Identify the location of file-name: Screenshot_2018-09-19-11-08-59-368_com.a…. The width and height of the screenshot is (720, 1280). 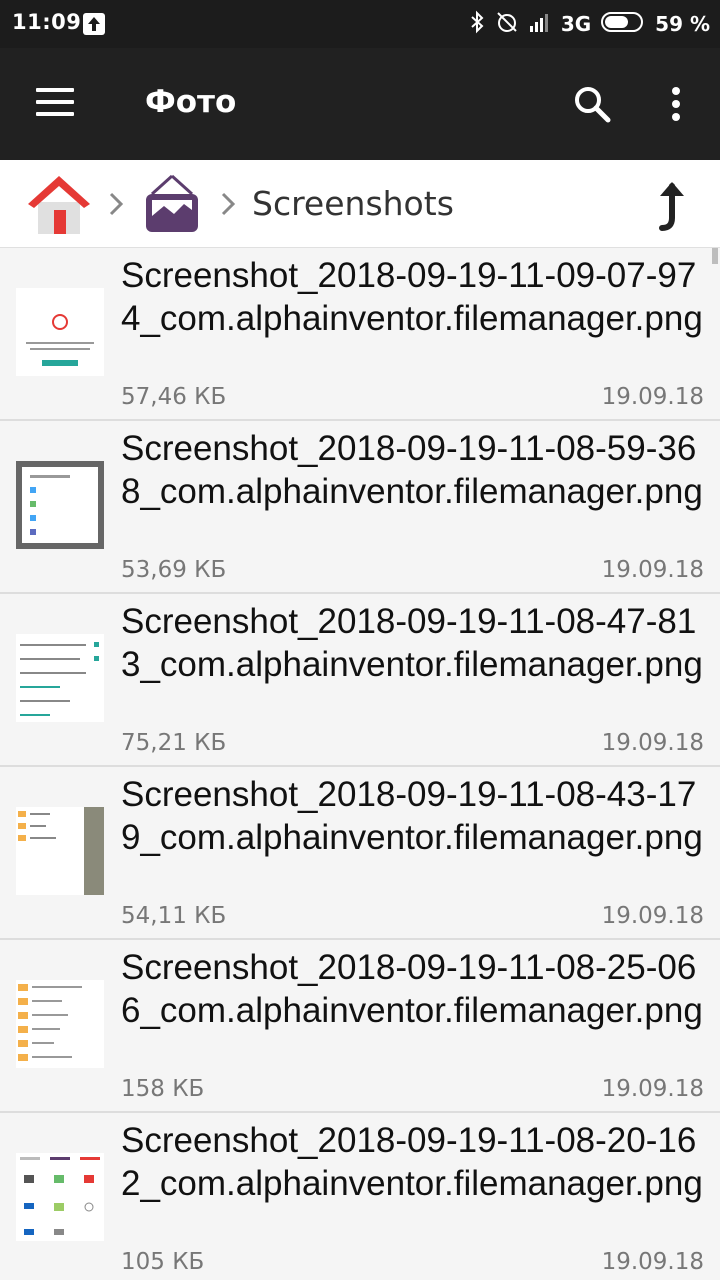
(412, 470).